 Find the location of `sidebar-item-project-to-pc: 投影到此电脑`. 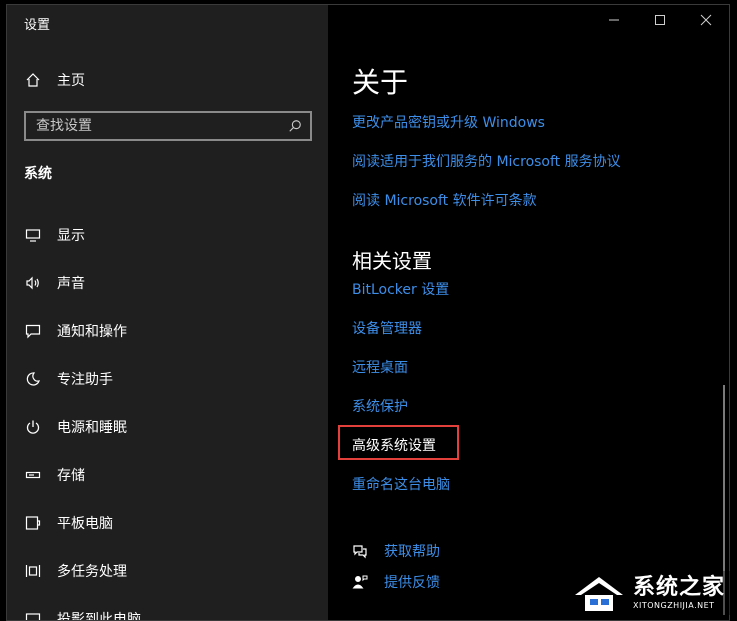

sidebar-item-project-to-pc: 投影到此电脑 is located at coordinates (167, 608).